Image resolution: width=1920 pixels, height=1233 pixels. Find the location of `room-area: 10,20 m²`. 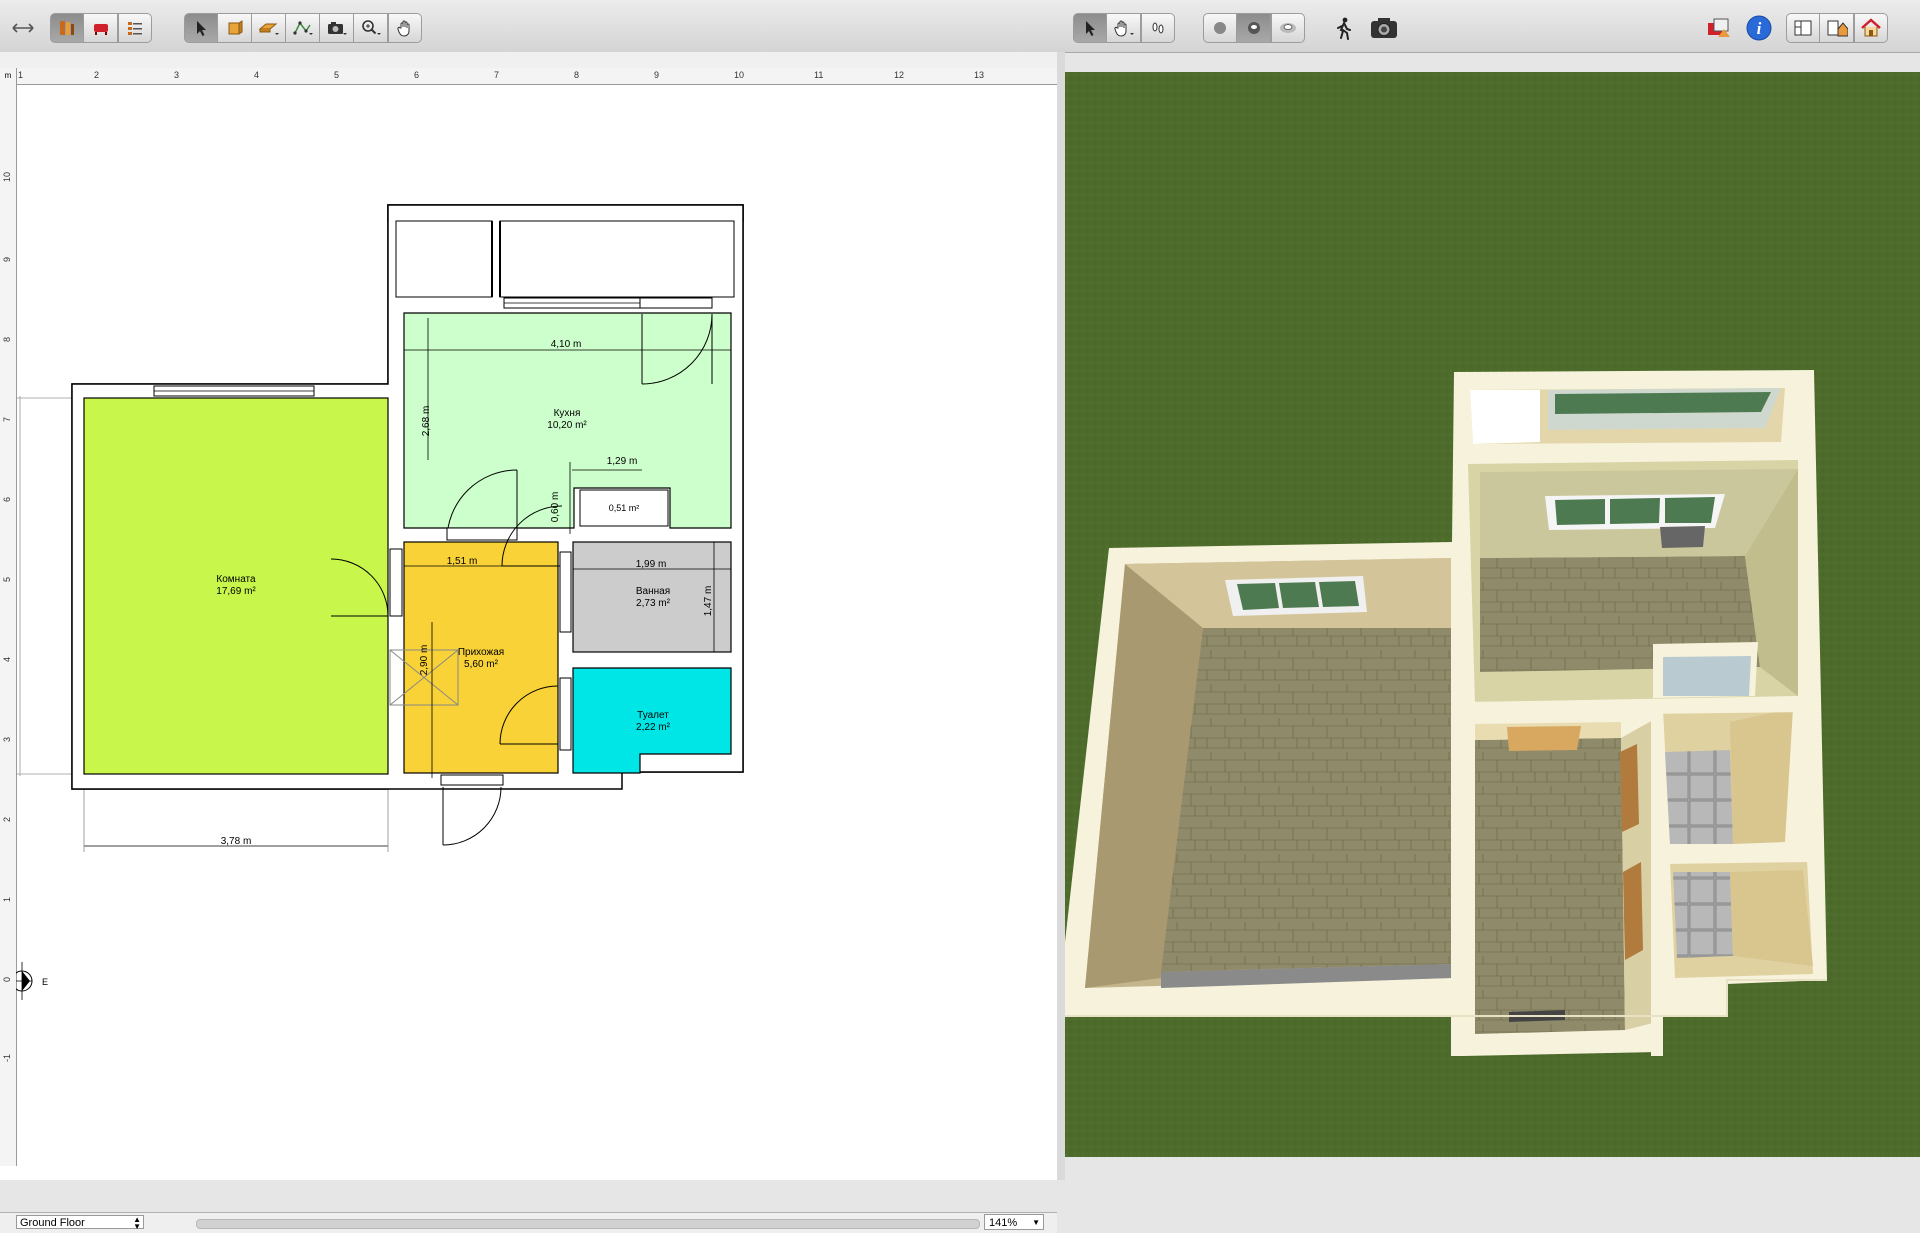

room-area: 10,20 m² is located at coordinates (567, 425).